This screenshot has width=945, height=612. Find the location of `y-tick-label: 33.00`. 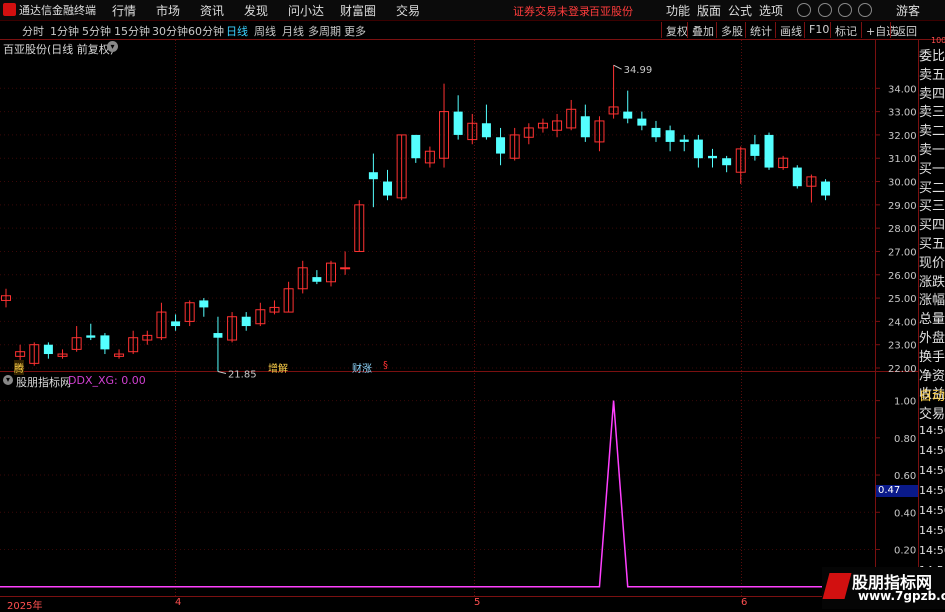

y-tick-label: 33.00 is located at coordinates (902, 113).